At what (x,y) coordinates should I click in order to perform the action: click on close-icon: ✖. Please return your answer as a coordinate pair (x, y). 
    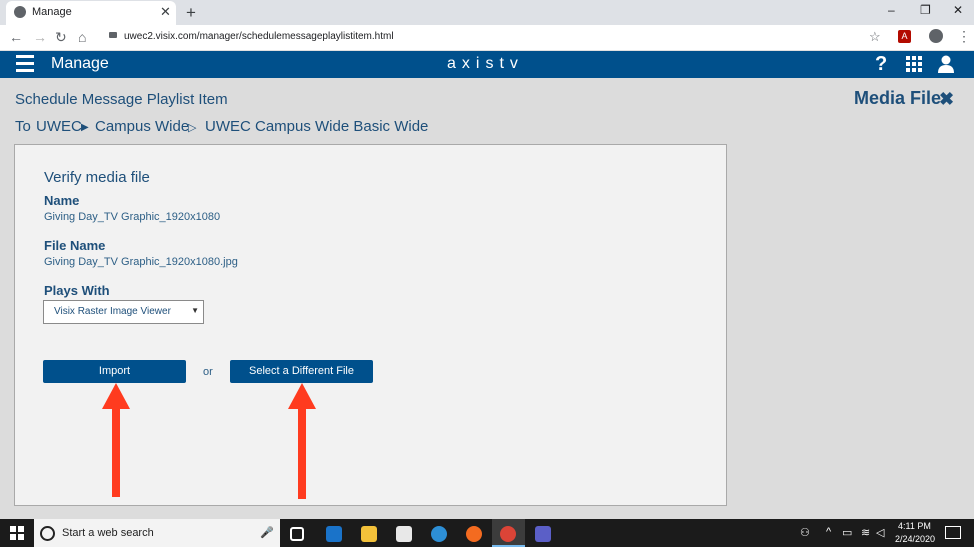
    Looking at the image, I should click on (946, 99).